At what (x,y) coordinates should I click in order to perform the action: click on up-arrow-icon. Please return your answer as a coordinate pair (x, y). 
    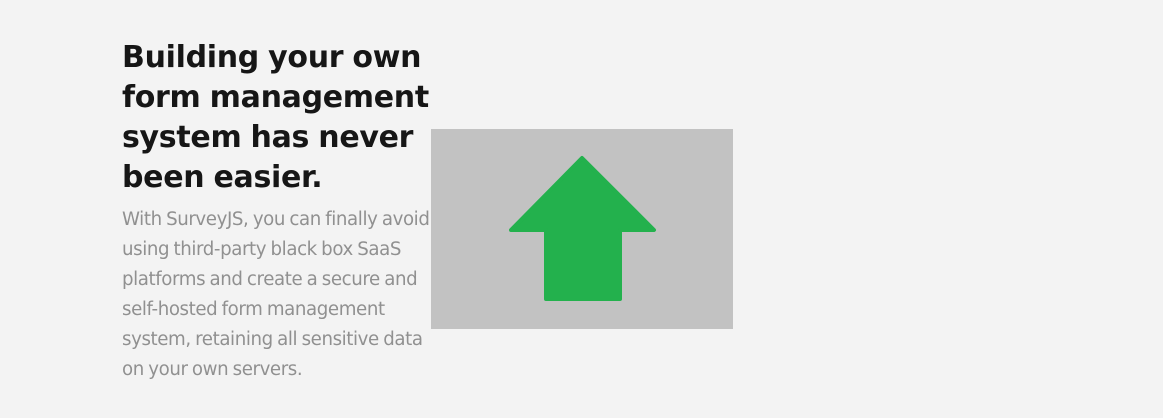
    Looking at the image, I should click on (582, 228).